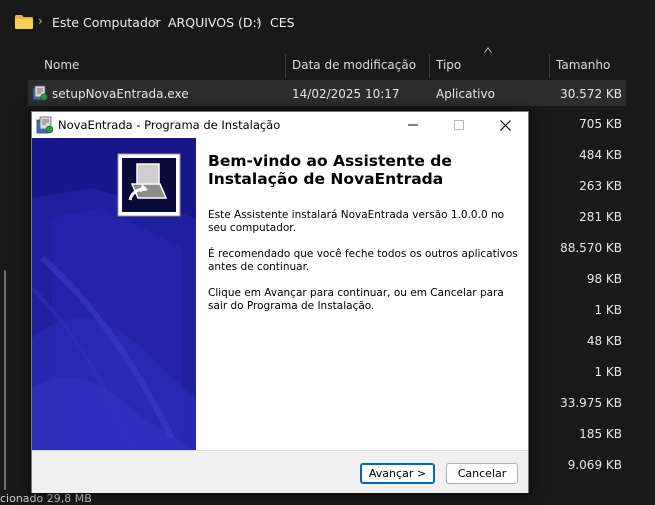 This screenshot has height=505, width=655. I want to click on folder-icon, so click(24, 22).